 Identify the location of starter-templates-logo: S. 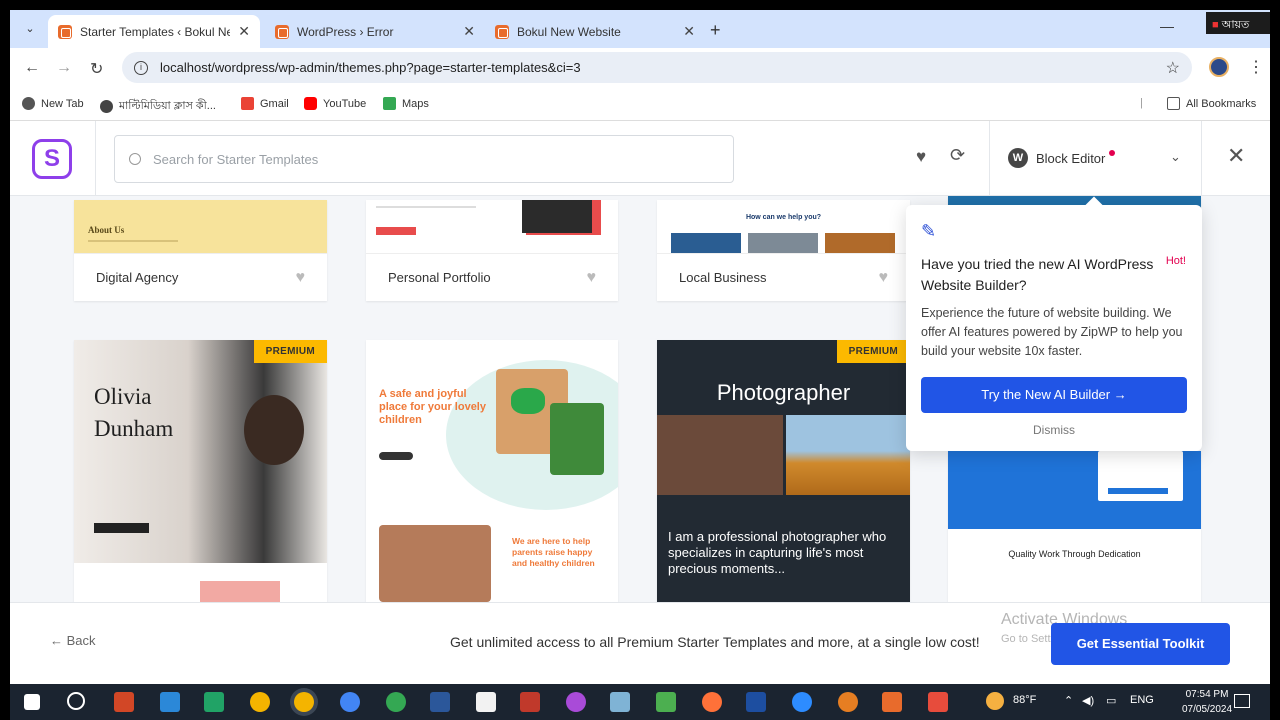
(52, 159).